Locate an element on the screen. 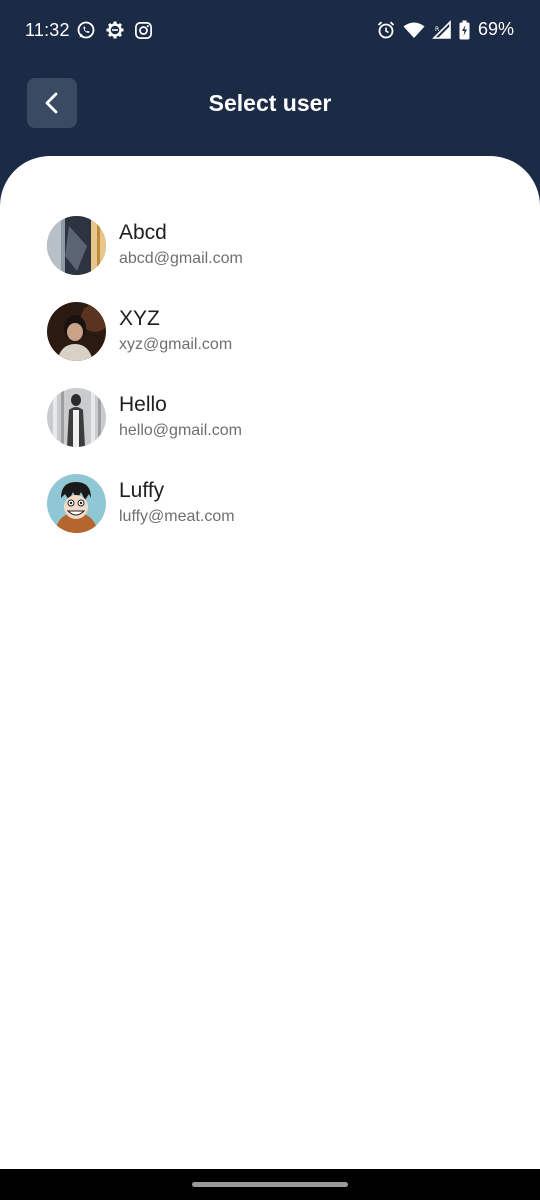 The image size is (540, 1200). user-name: Luffy is located at coordinates (142, 490).